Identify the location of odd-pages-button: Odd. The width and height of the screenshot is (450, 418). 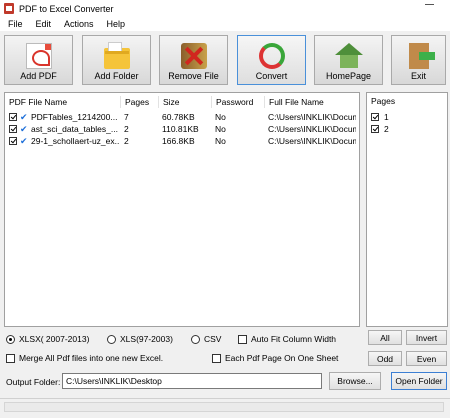
(385, 358).